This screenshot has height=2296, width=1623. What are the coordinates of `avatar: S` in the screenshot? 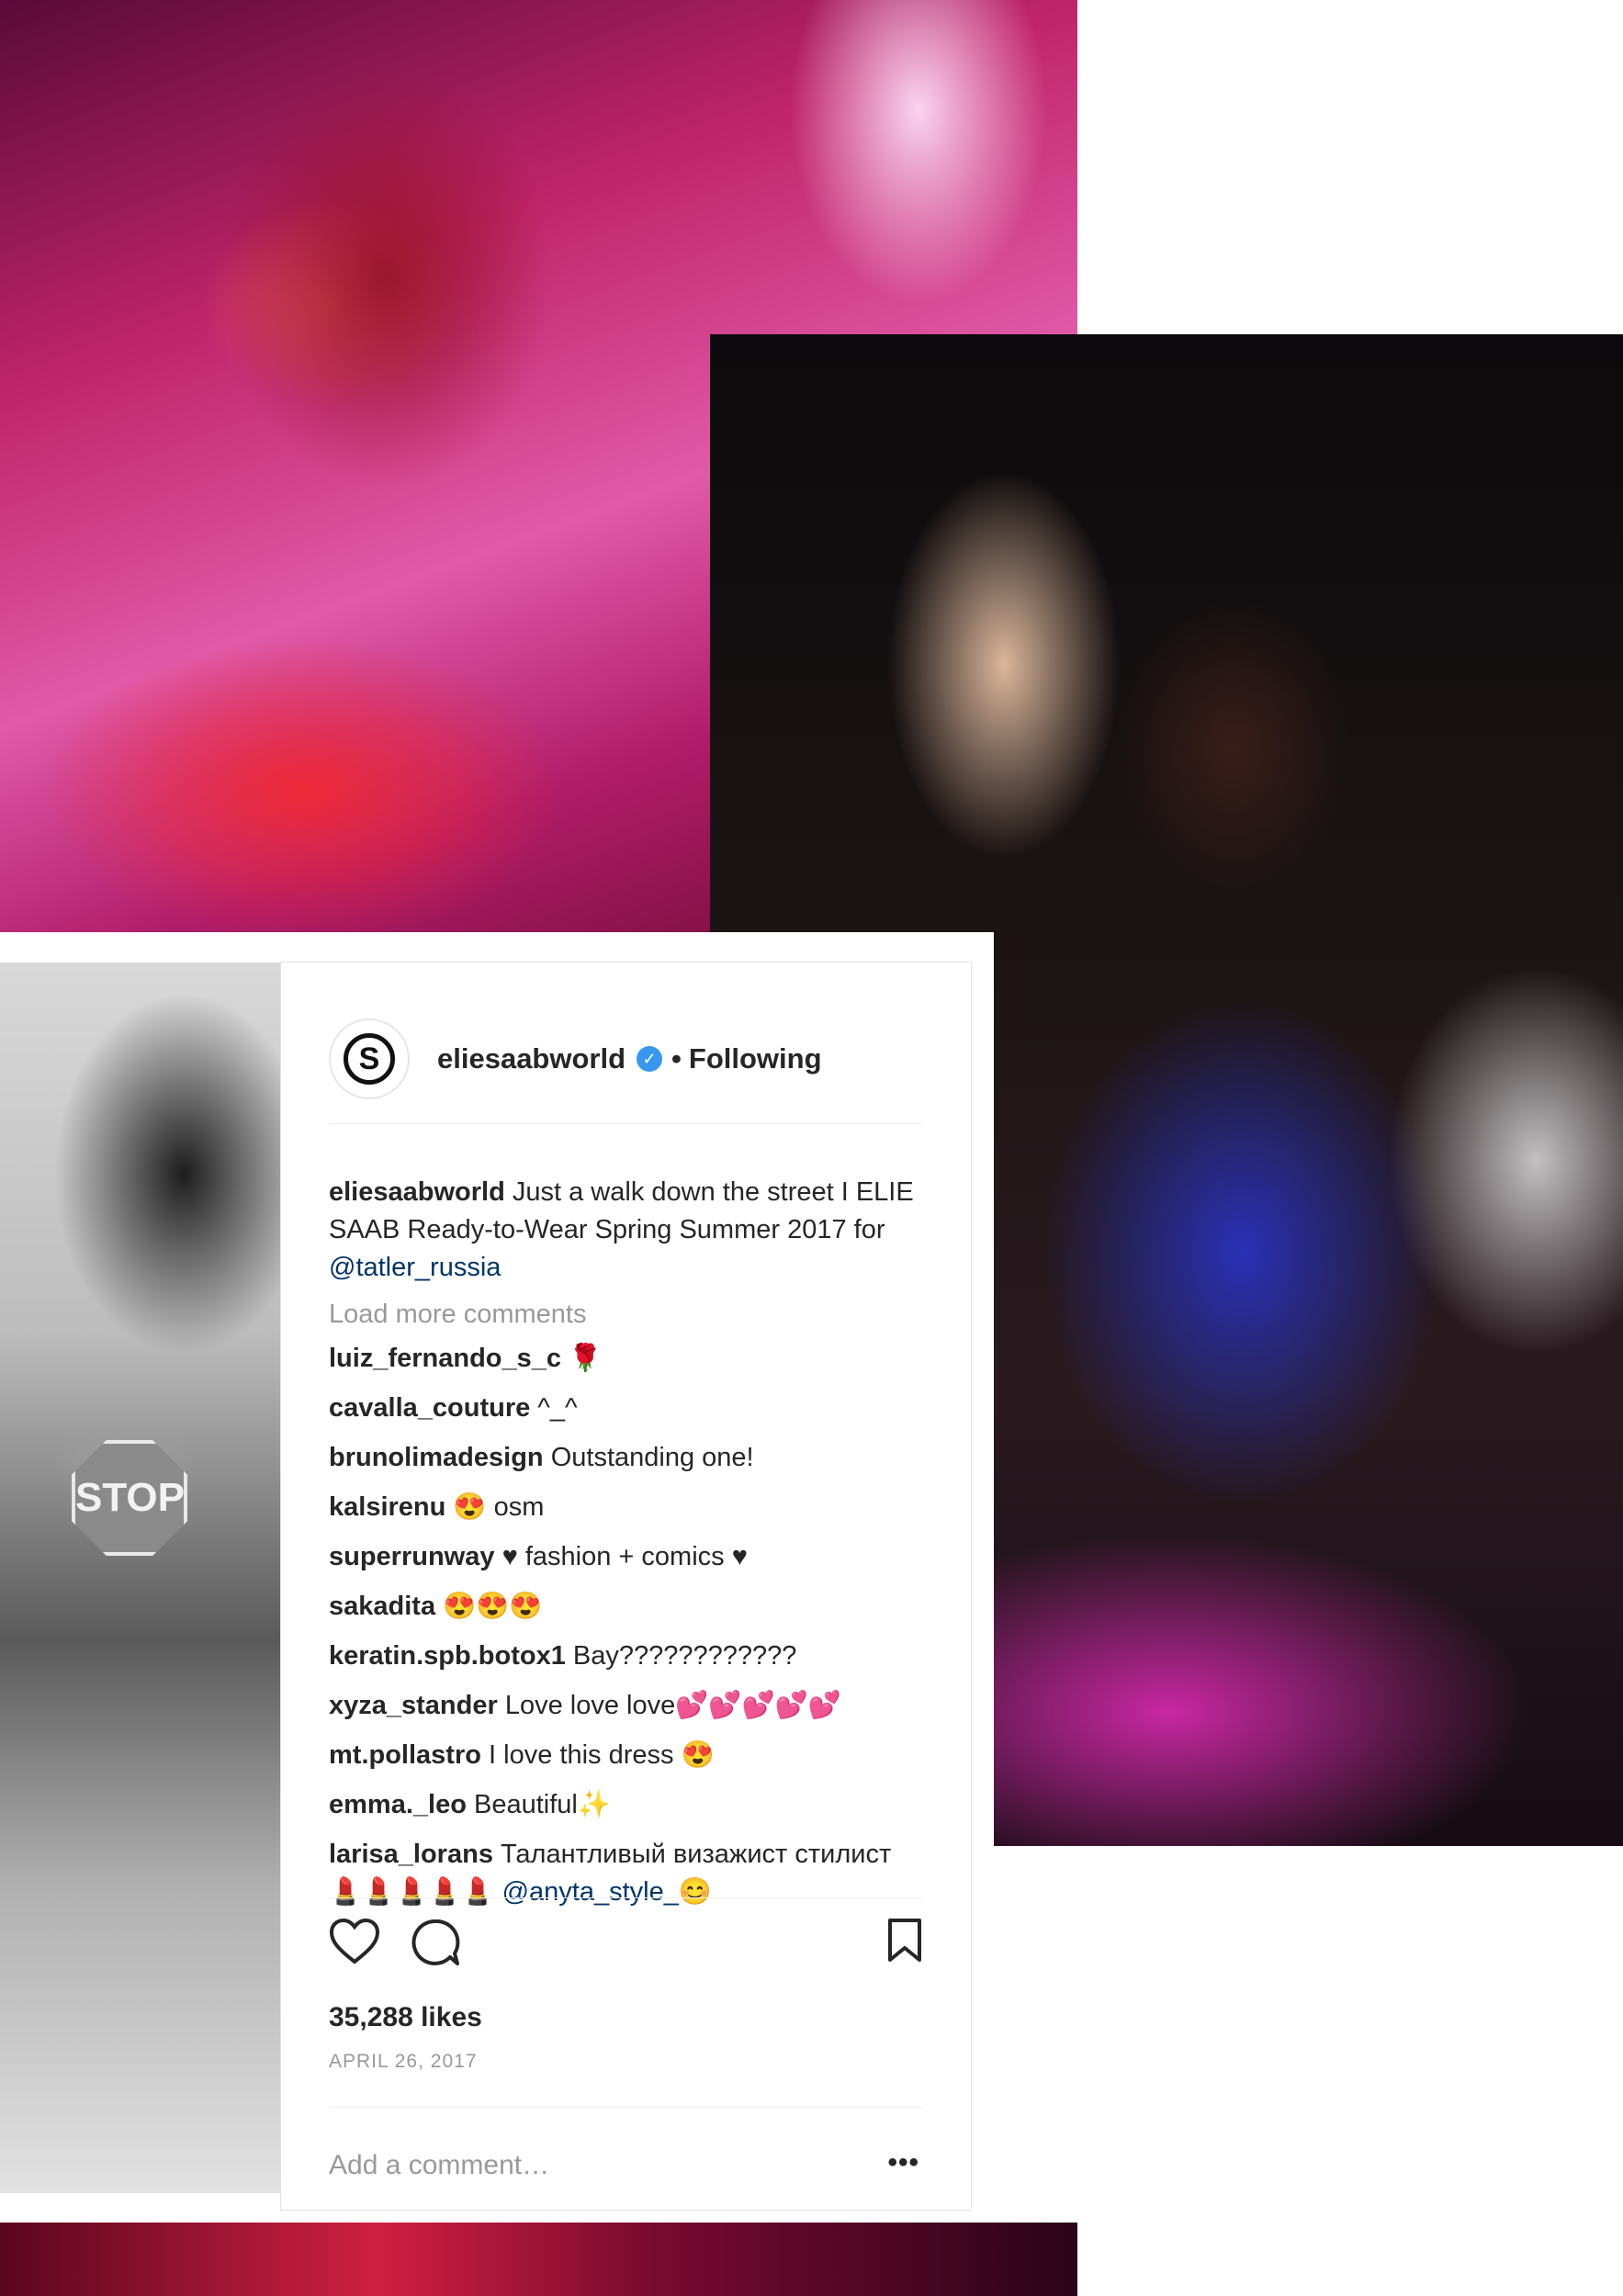 It's located at (369, 1059).